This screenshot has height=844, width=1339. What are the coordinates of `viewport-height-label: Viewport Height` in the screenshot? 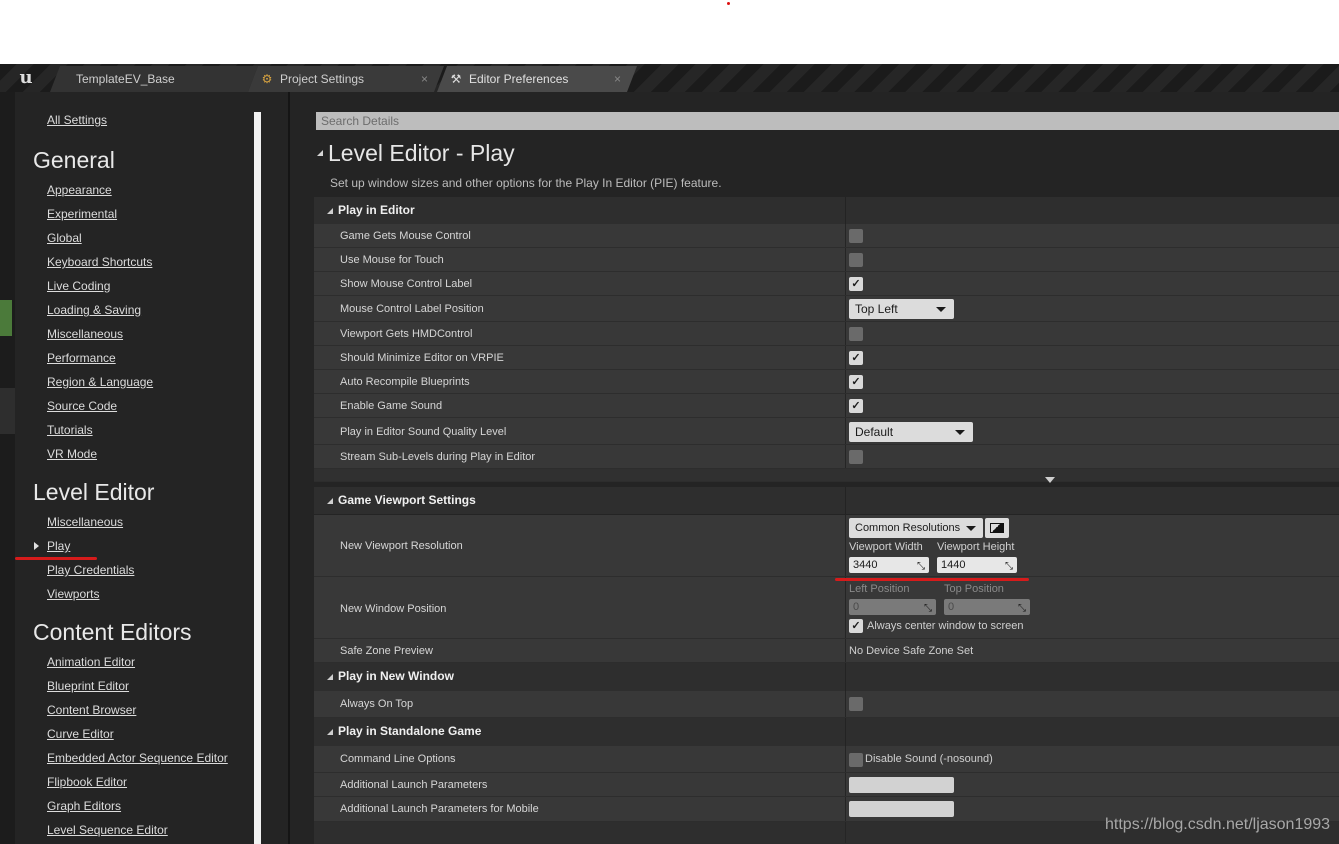 It's located at (976, 547).